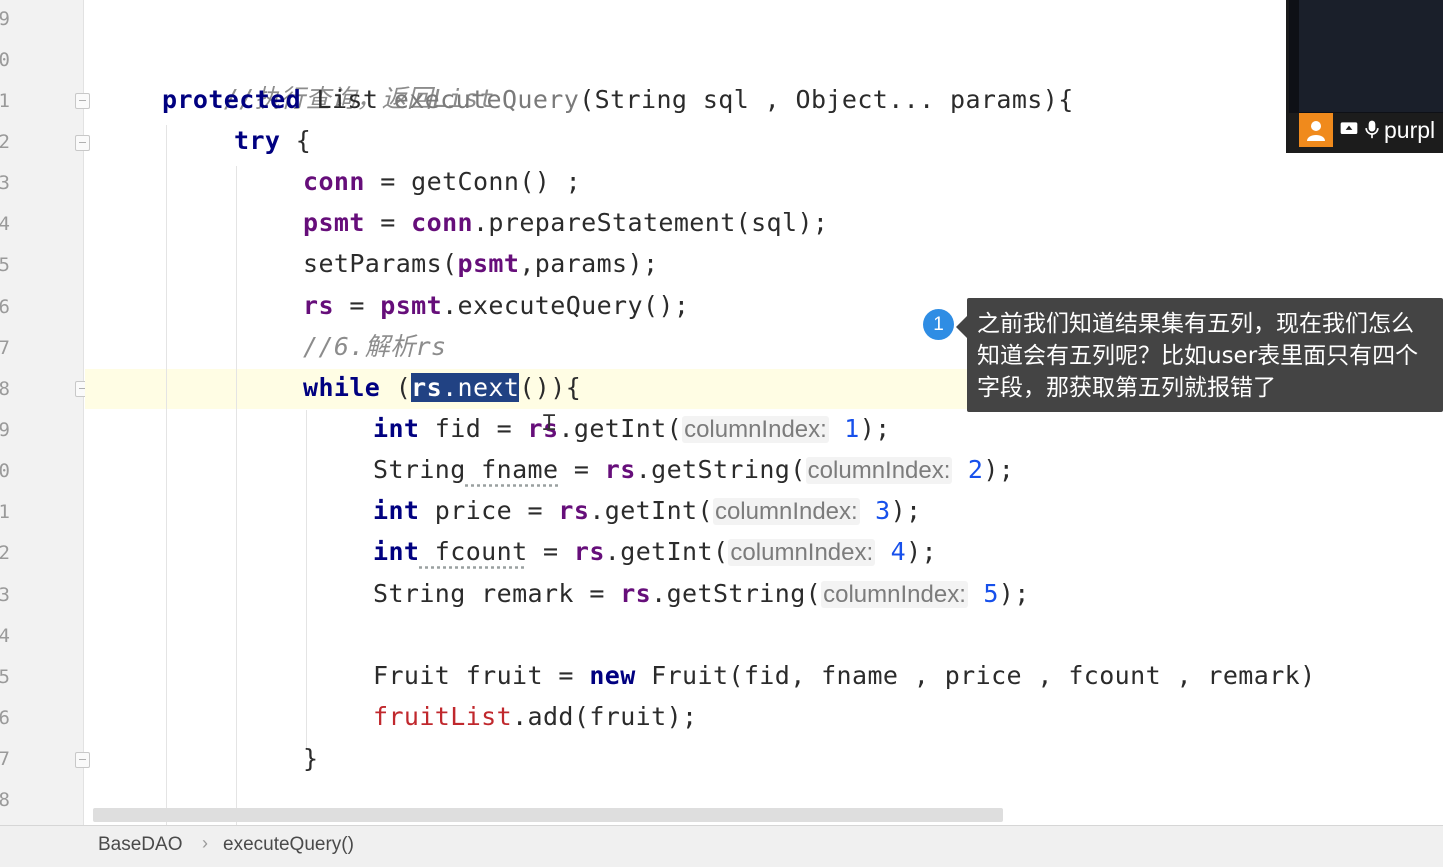 The width and height of the screenshot is (1443, 867). I want to click on number-literal: 4, so click(898, 551).